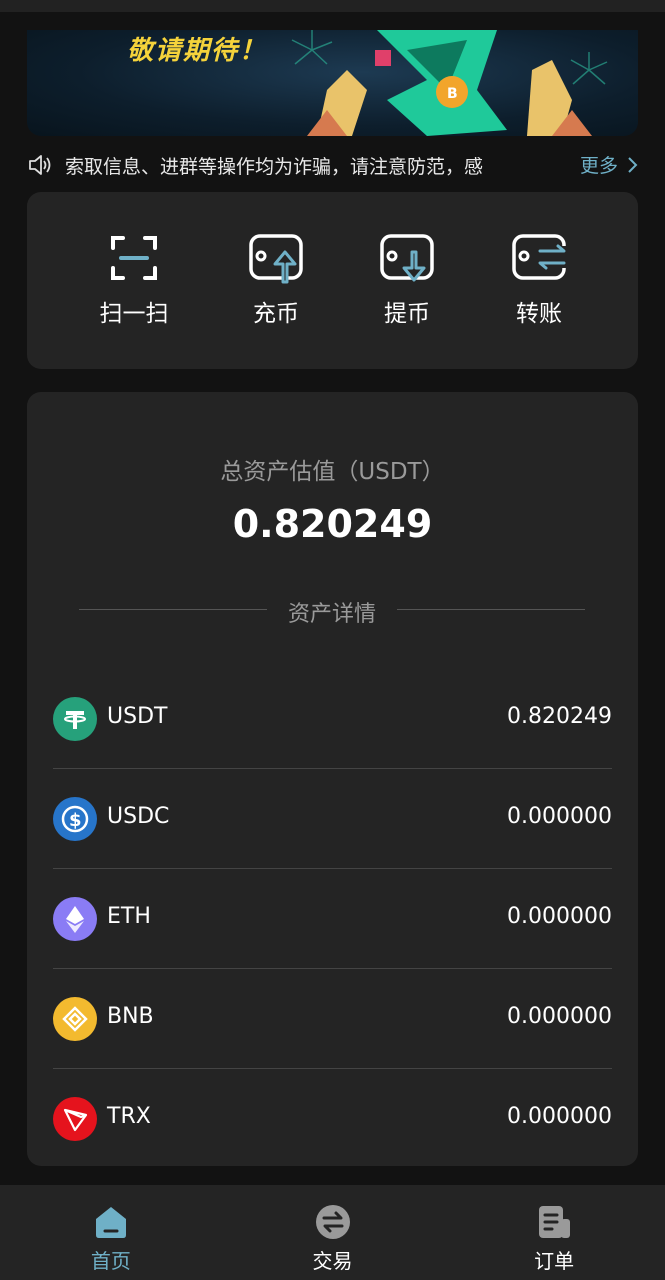  I want to click on withdraw-icon, so click(407, 258).